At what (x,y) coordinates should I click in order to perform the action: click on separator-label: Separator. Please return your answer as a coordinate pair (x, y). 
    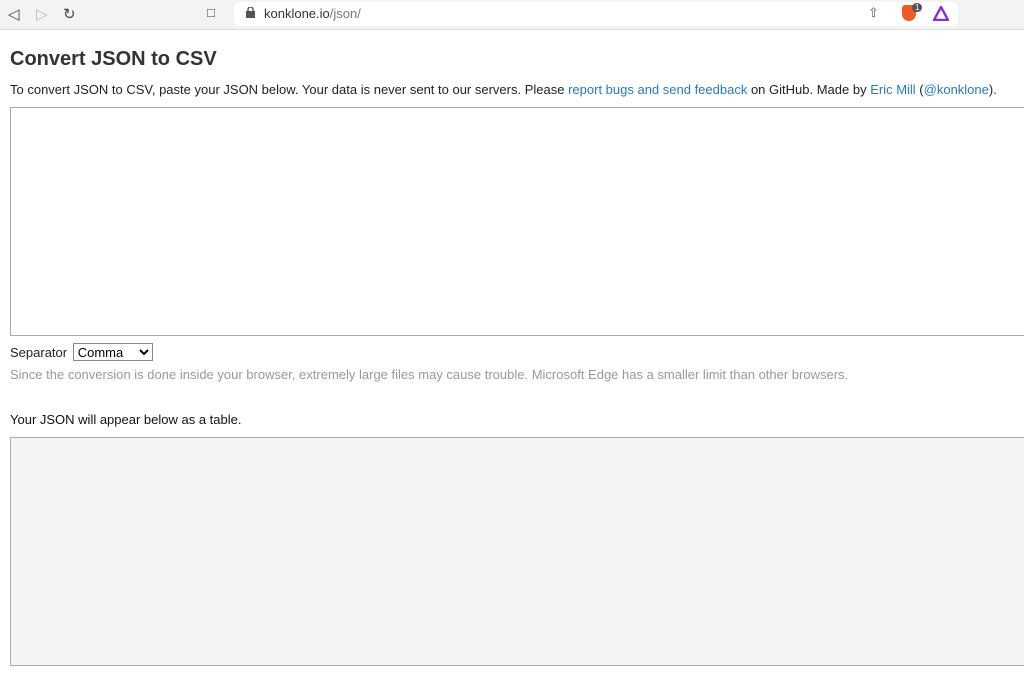
    Looking at the image, I should click on (39, 352).